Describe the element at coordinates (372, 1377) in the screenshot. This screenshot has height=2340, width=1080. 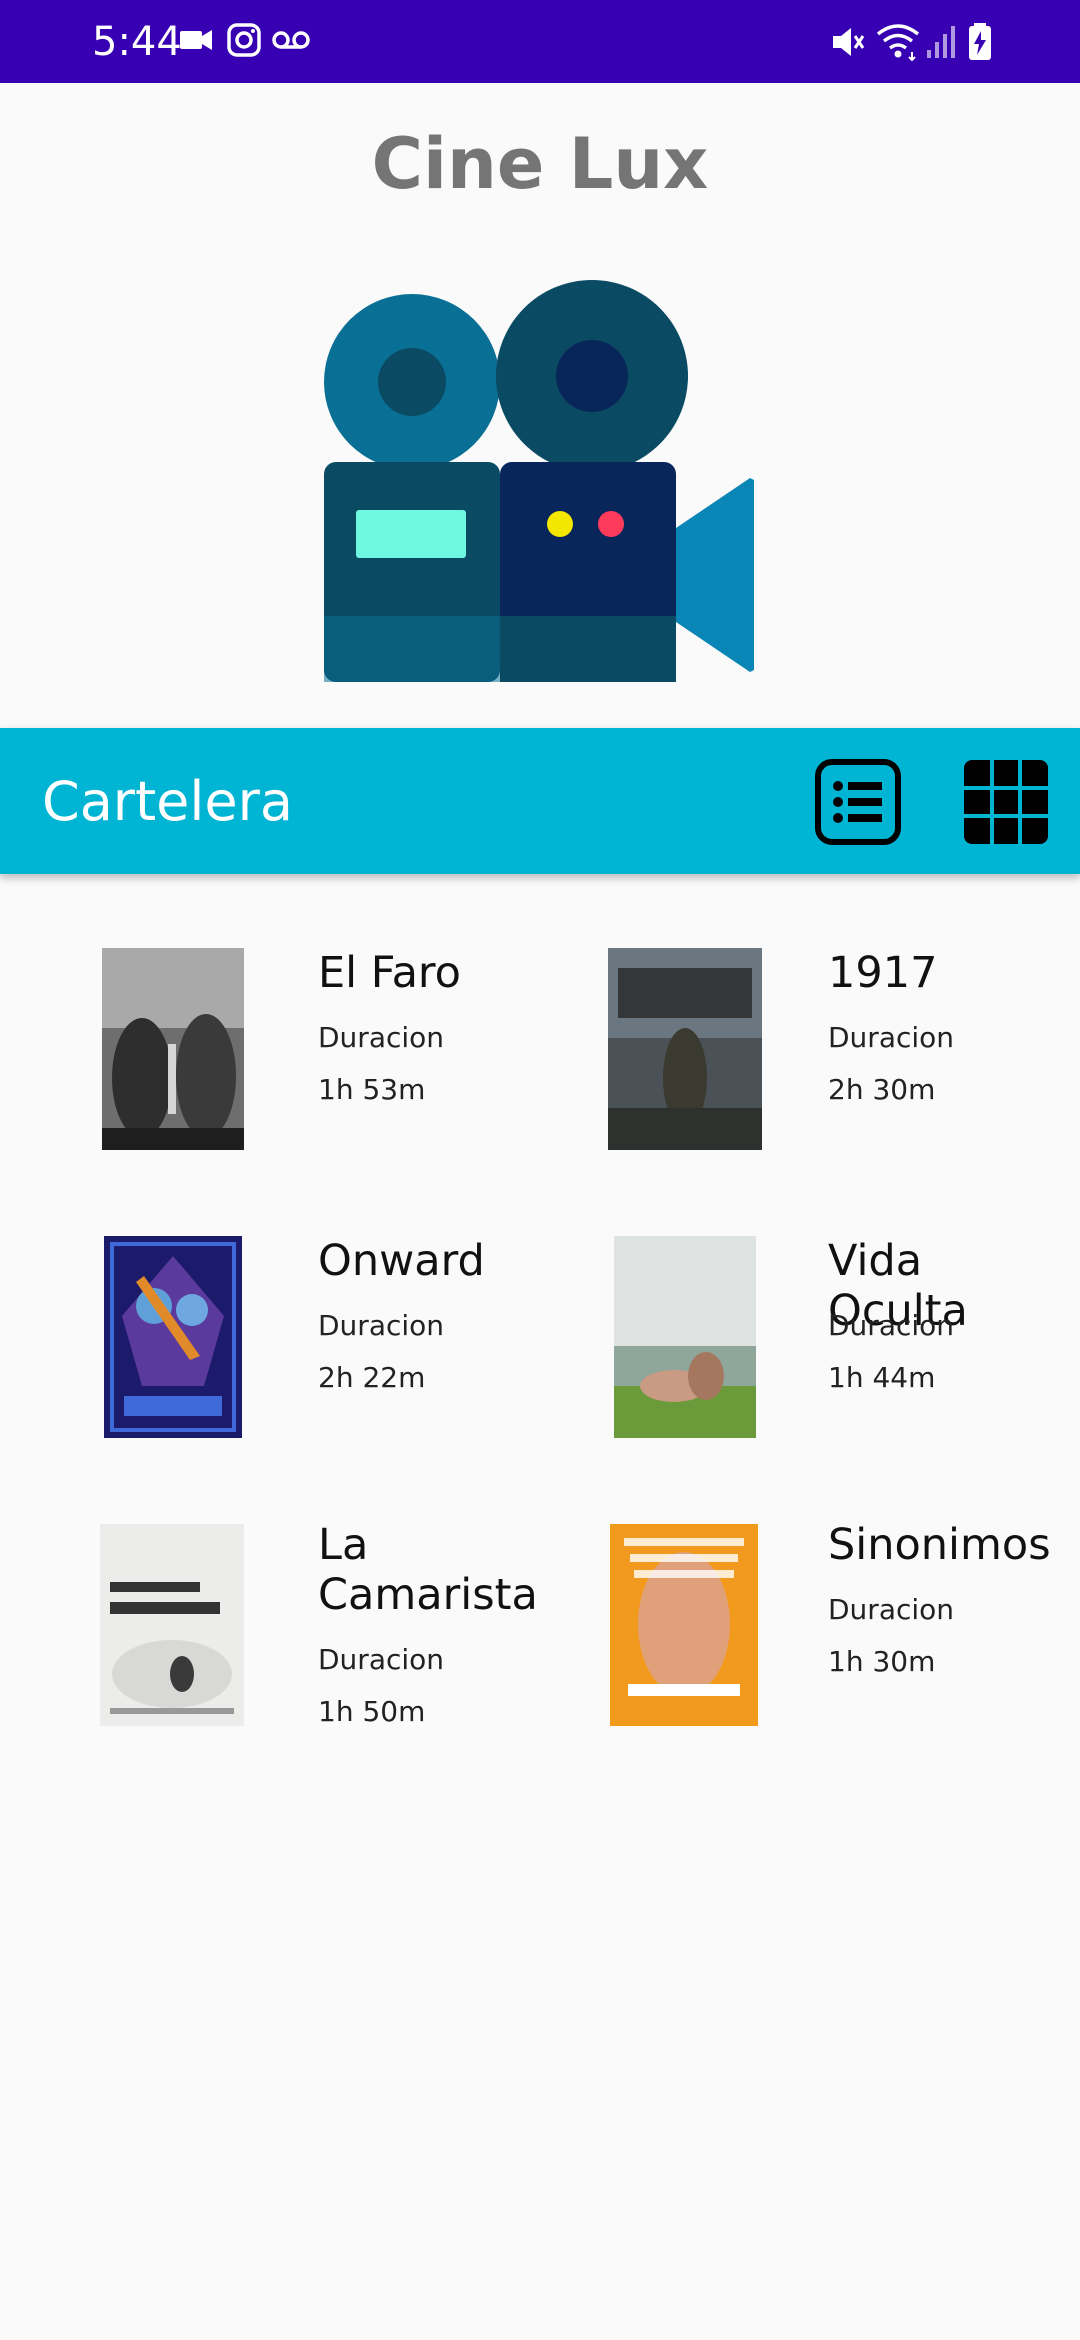
I see `movie-duration: 2h 22m` at that location.